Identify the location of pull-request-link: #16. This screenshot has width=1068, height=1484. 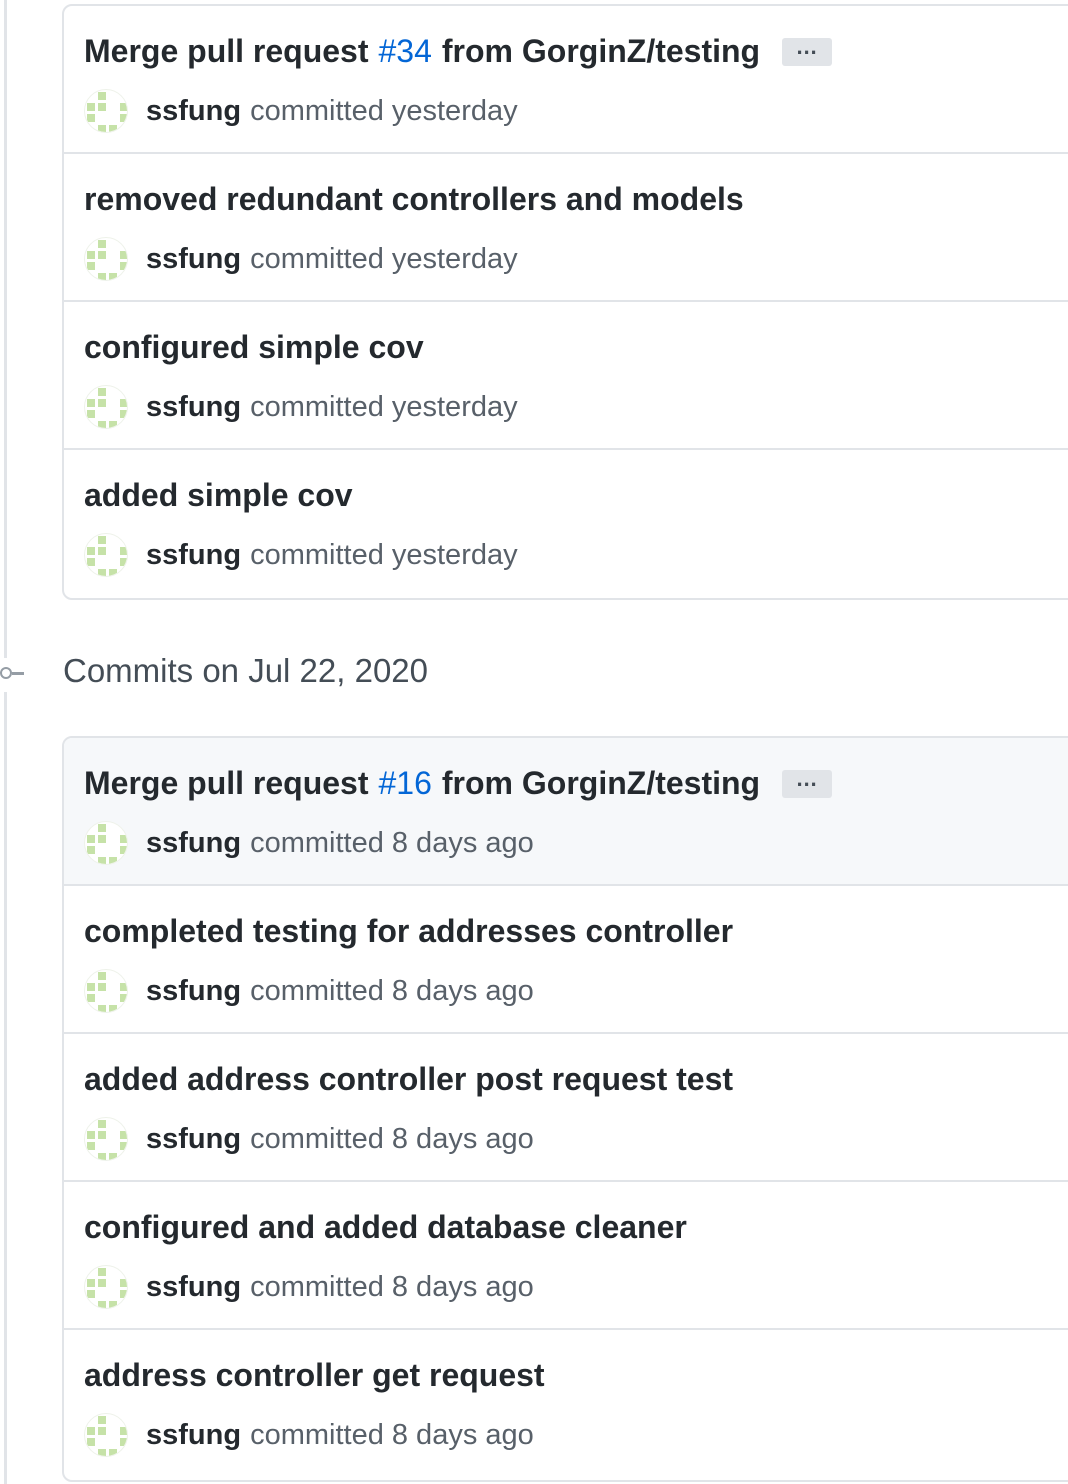
(405, 783).